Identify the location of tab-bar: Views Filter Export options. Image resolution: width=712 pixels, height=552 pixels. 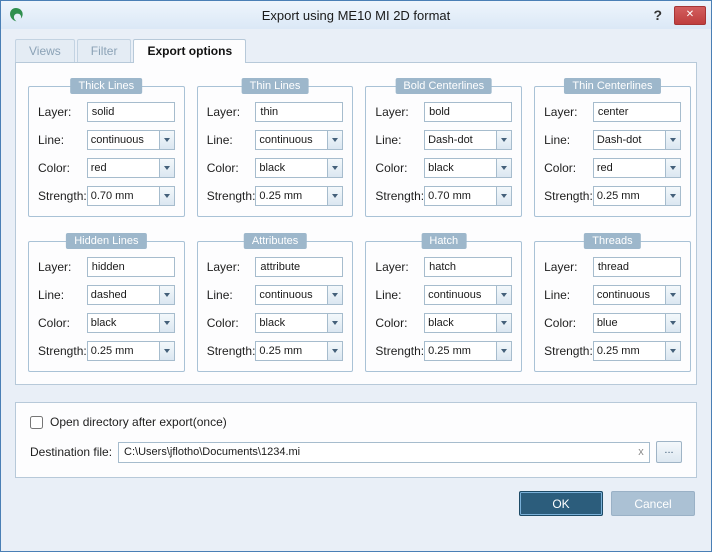
(363, 51).